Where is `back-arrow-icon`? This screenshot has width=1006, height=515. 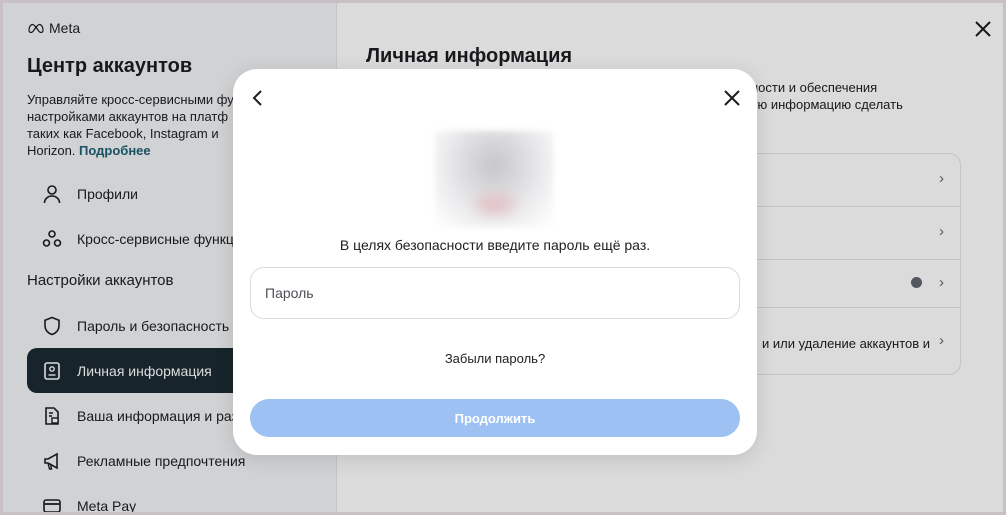
back-arrow-icon is located at coordinates (258, 98).